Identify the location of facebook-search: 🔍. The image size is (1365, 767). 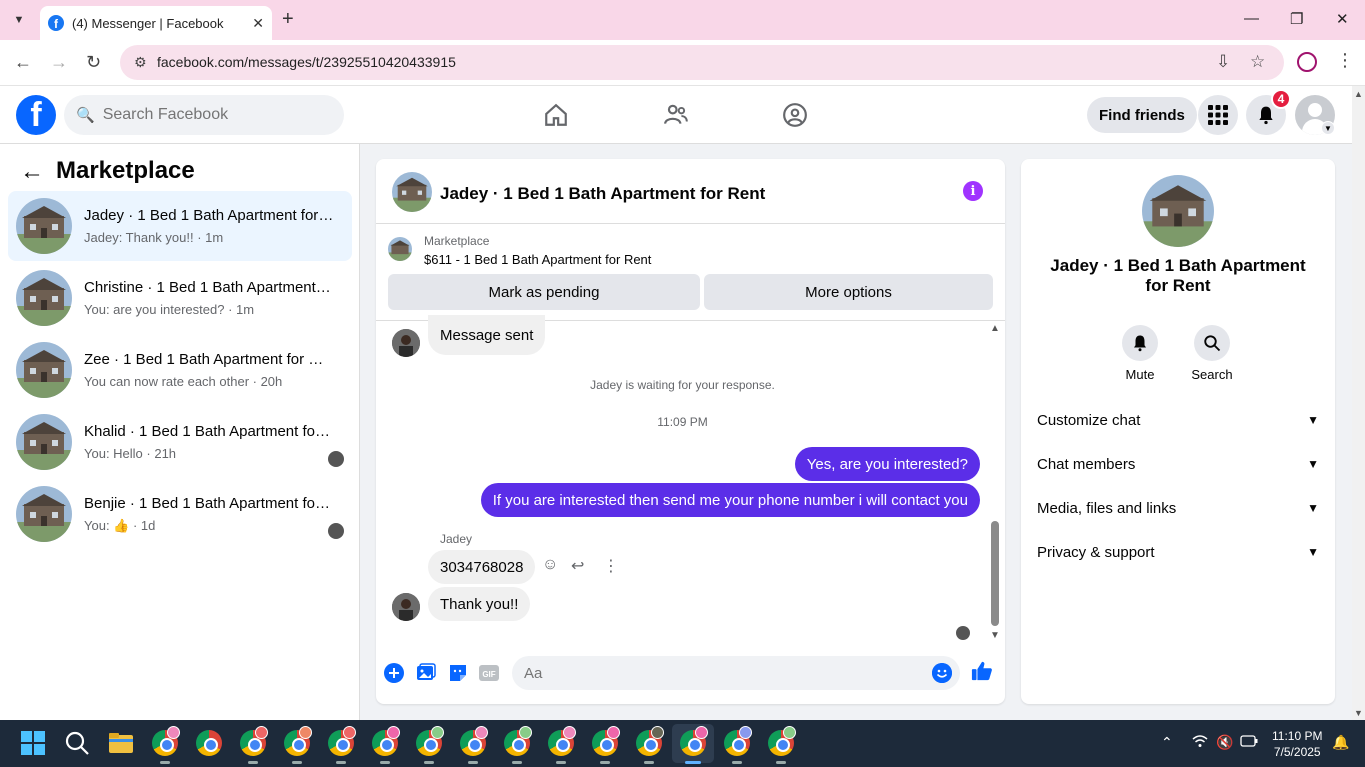
(204, 115).